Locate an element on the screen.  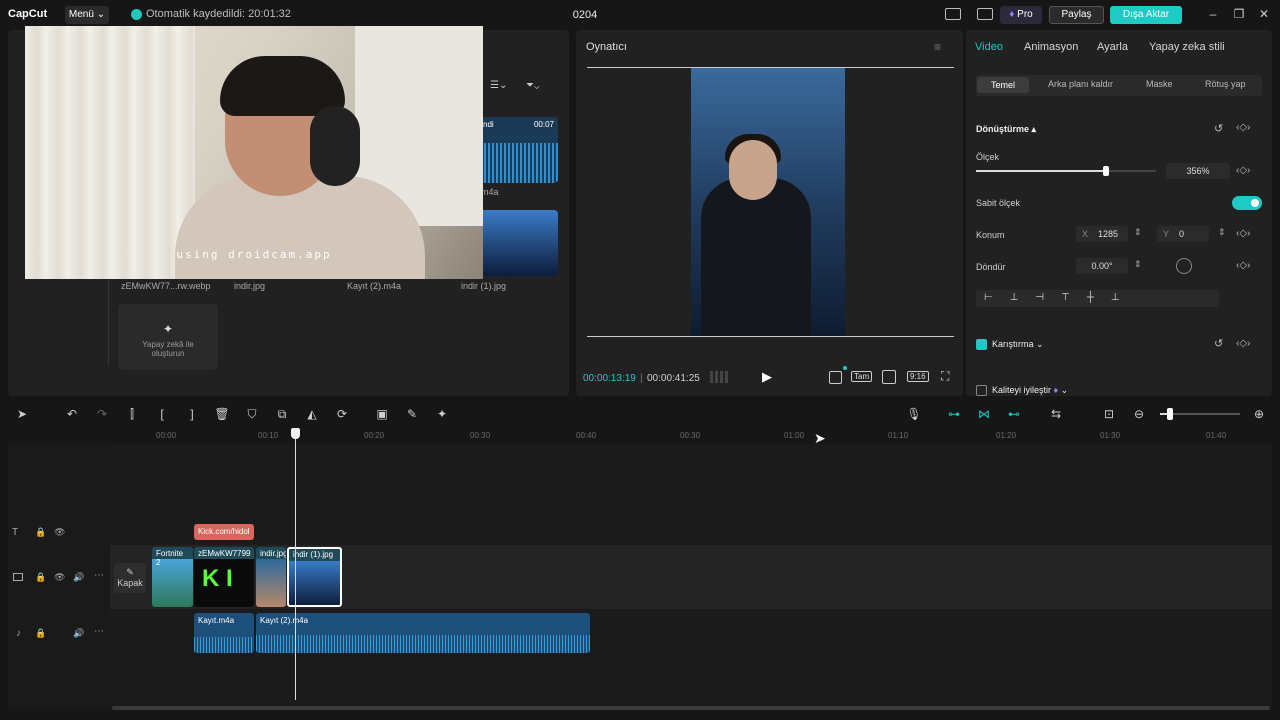
restore-icon: ❐ is located at coordinates (1239, 14).